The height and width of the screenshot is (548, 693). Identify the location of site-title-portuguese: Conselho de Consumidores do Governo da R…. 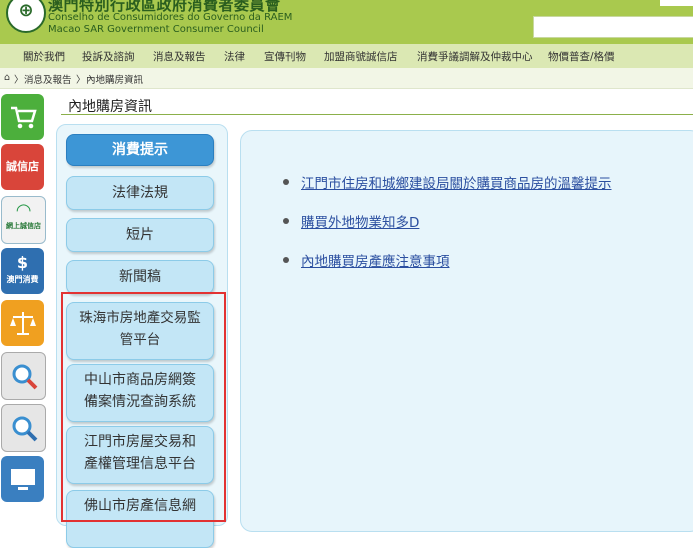
(170, 17).